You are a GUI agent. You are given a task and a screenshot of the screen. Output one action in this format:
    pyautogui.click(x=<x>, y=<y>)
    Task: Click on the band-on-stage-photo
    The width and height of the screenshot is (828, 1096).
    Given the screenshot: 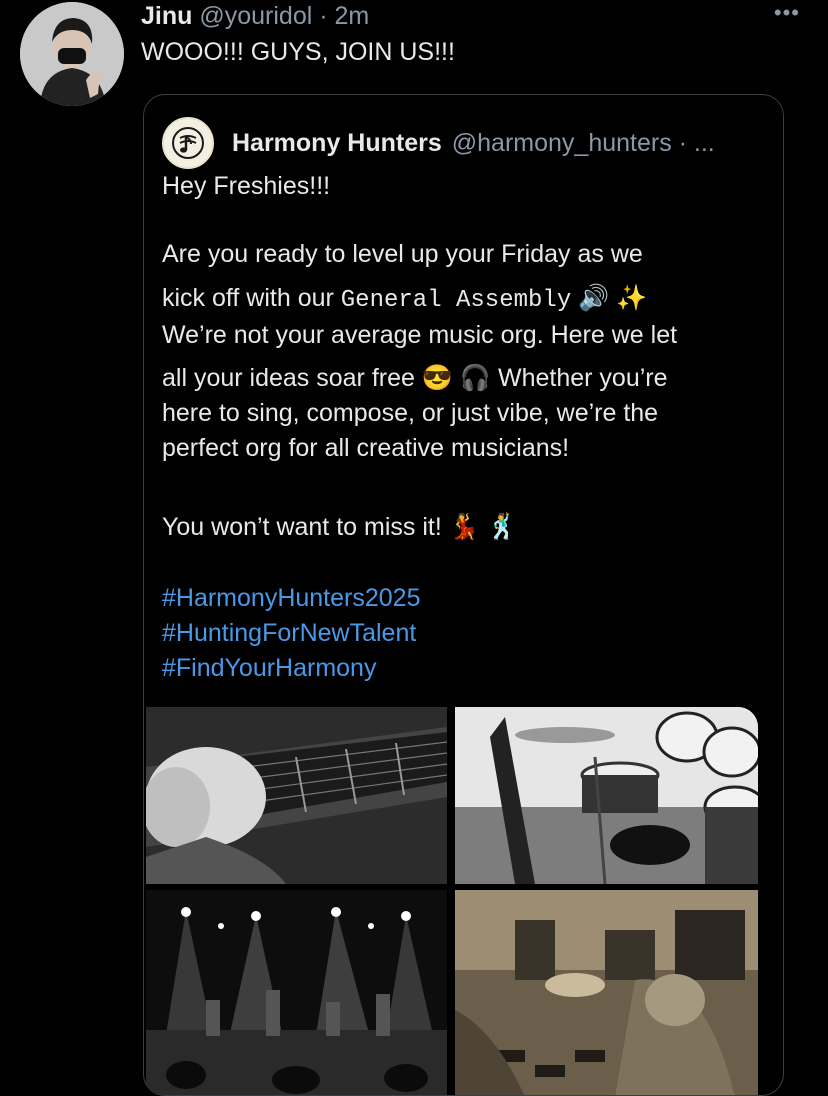 What is the action you would take?
    pyautogui.click(x=296, y=992)
    